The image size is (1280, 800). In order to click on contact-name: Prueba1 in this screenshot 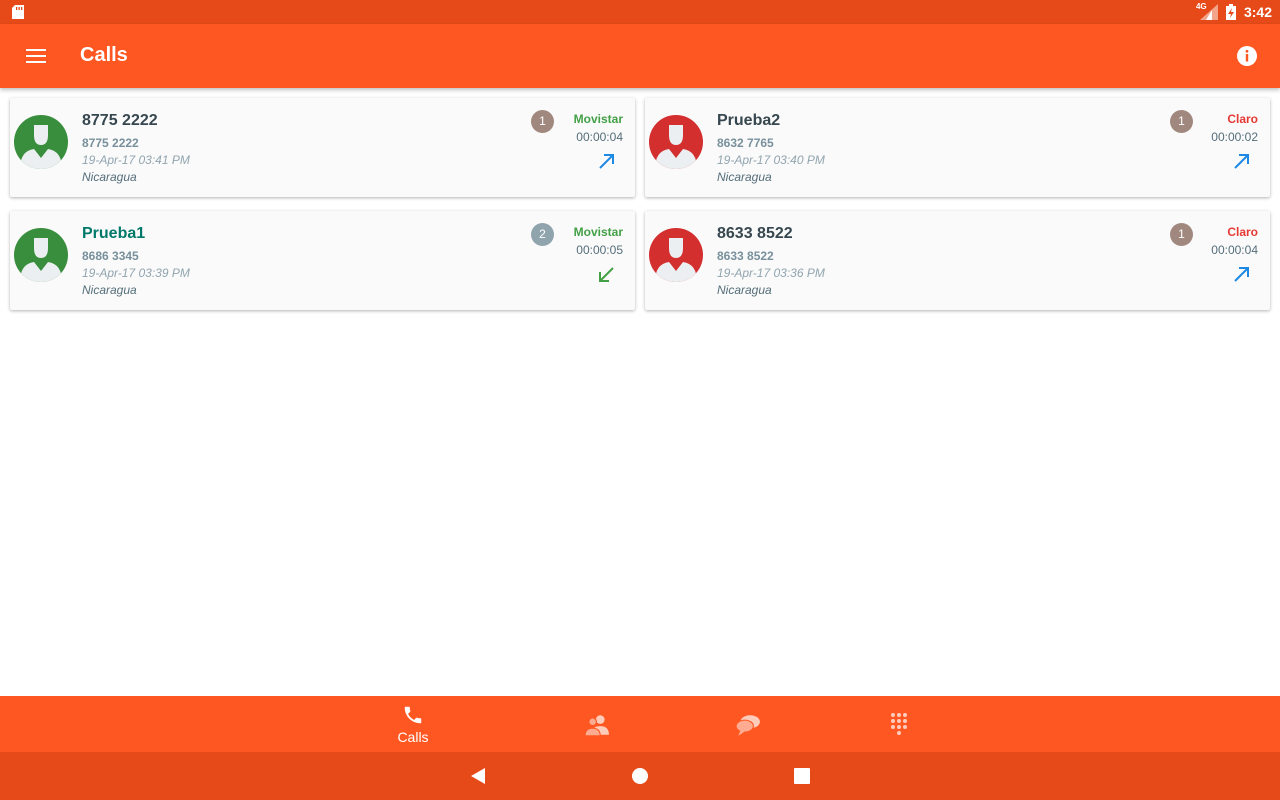, I will do `click(114, 233)`.